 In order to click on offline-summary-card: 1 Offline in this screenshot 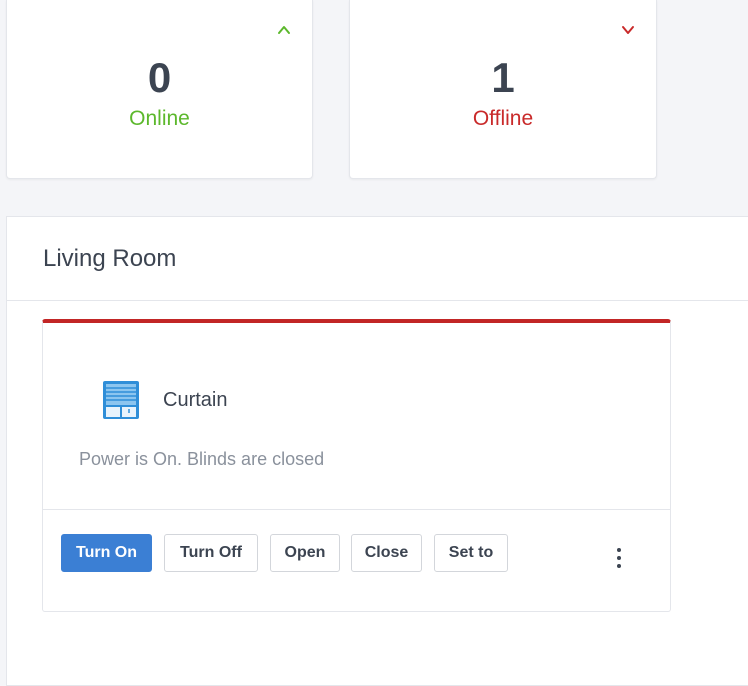, I will do `click(503, 89)`.